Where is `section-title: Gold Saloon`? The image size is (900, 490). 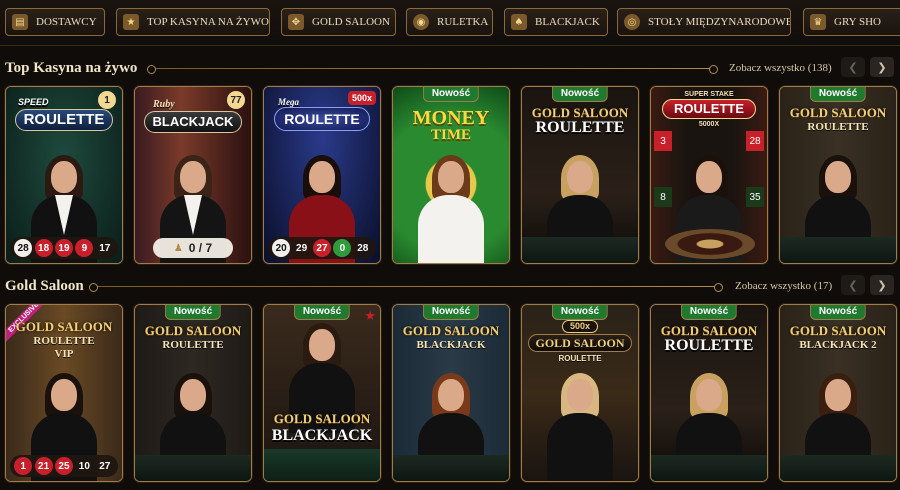
section-title: Gold Saloon is located at coordinates (44, 286).